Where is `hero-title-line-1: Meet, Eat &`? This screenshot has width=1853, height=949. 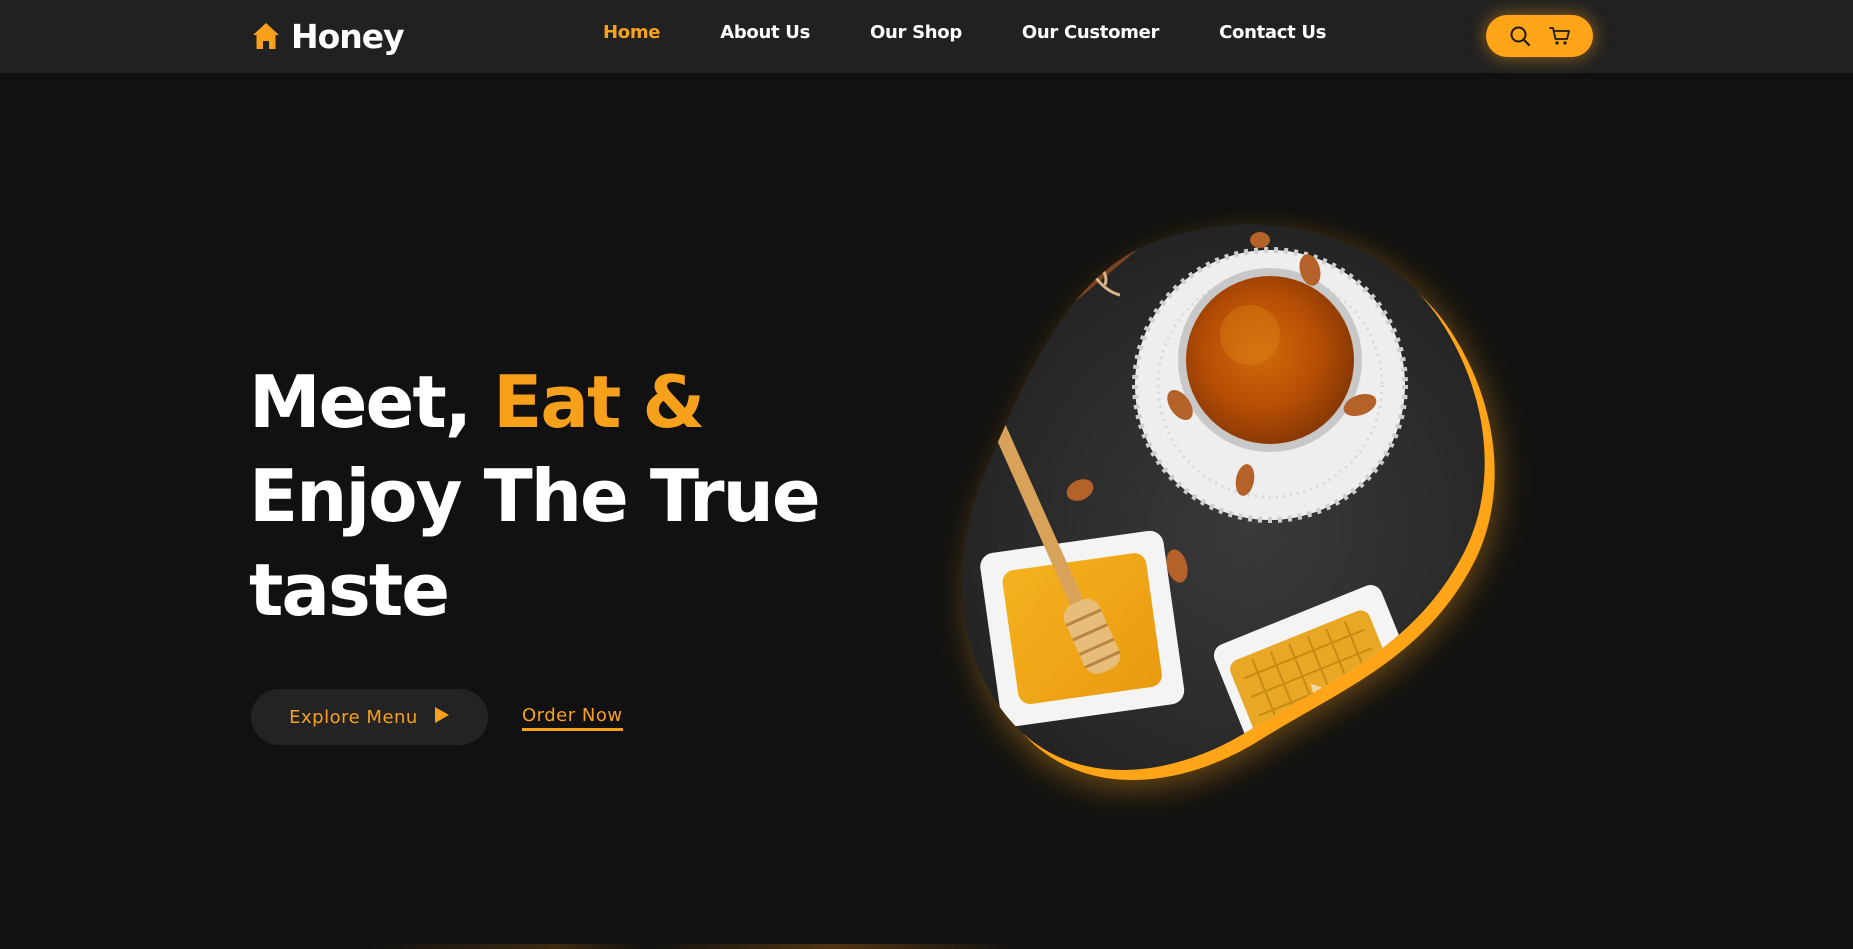 hero-title-line-1: Meet, Eat & is located at coordinates (559, 402).